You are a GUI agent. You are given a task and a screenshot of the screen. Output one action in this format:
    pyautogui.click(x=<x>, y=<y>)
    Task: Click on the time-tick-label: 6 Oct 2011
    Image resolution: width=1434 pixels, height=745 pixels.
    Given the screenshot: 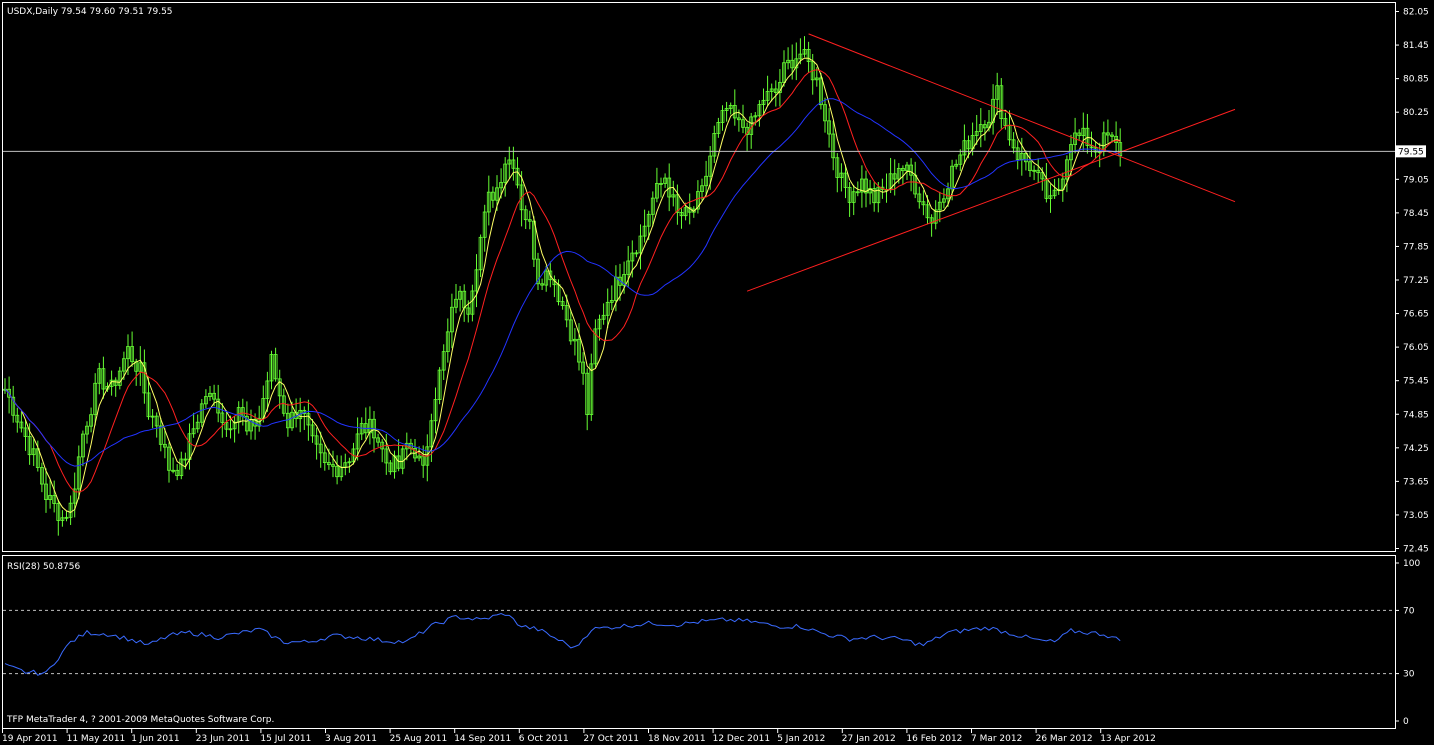 What is the action you would take?
    pyautogui.click(x=544, y=739)
    